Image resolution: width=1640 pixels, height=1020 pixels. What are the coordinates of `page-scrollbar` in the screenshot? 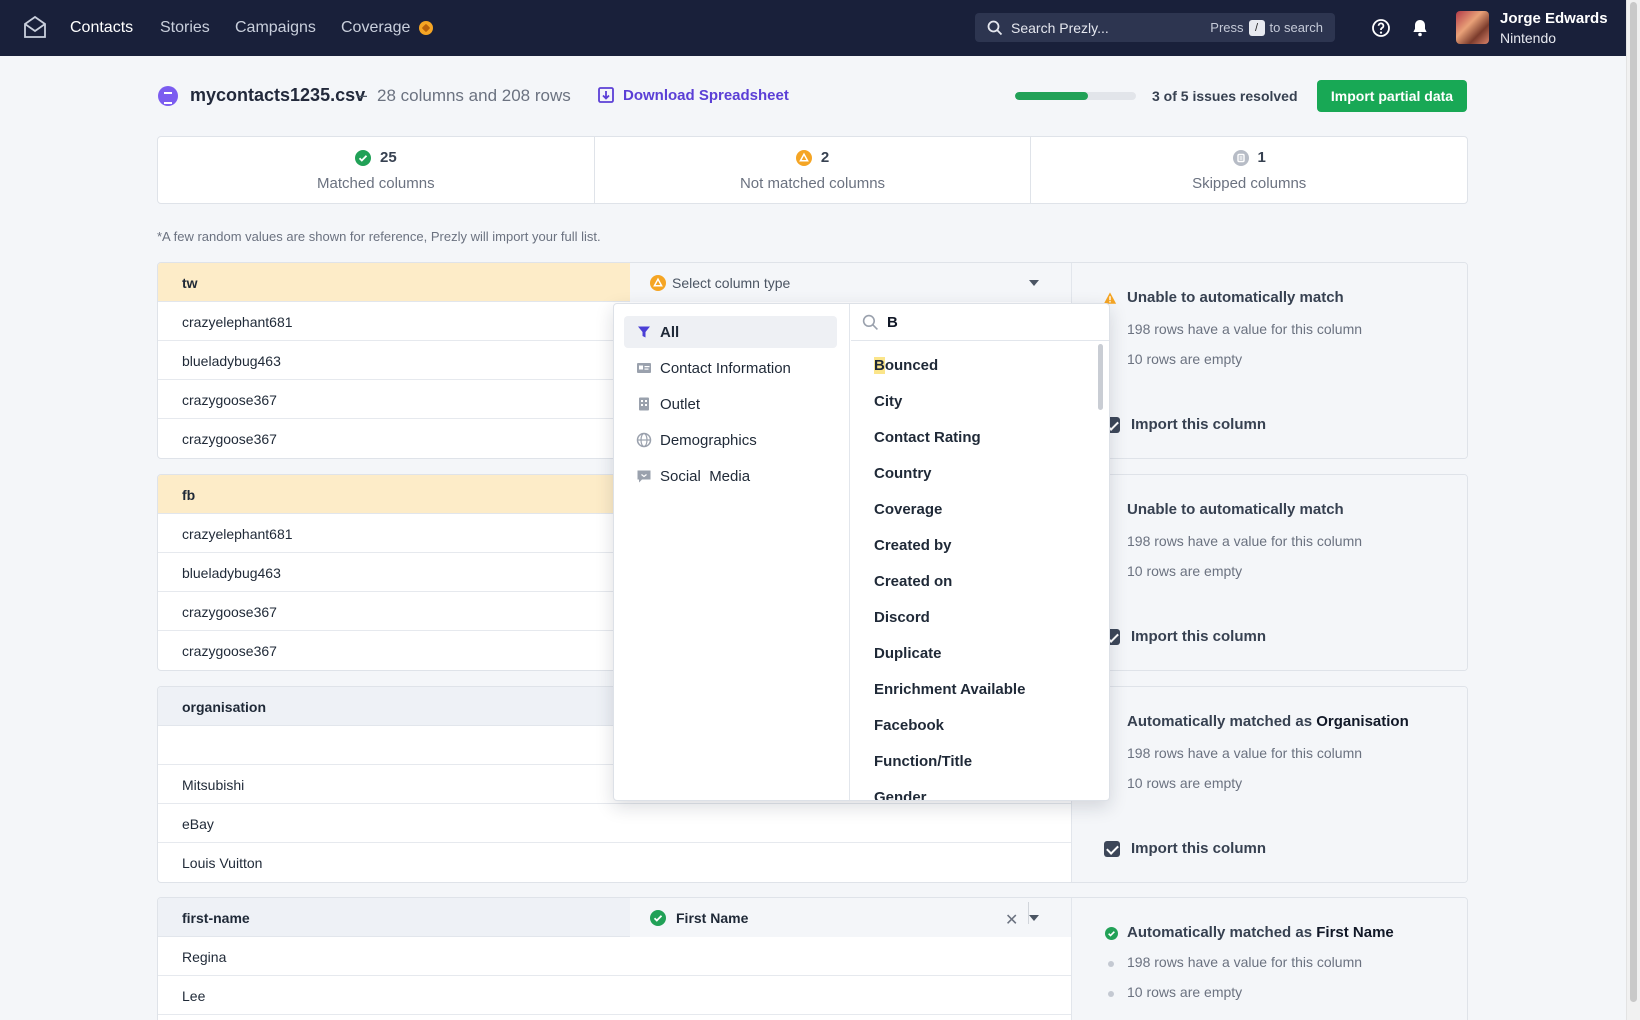 It's located at (1633, 510).